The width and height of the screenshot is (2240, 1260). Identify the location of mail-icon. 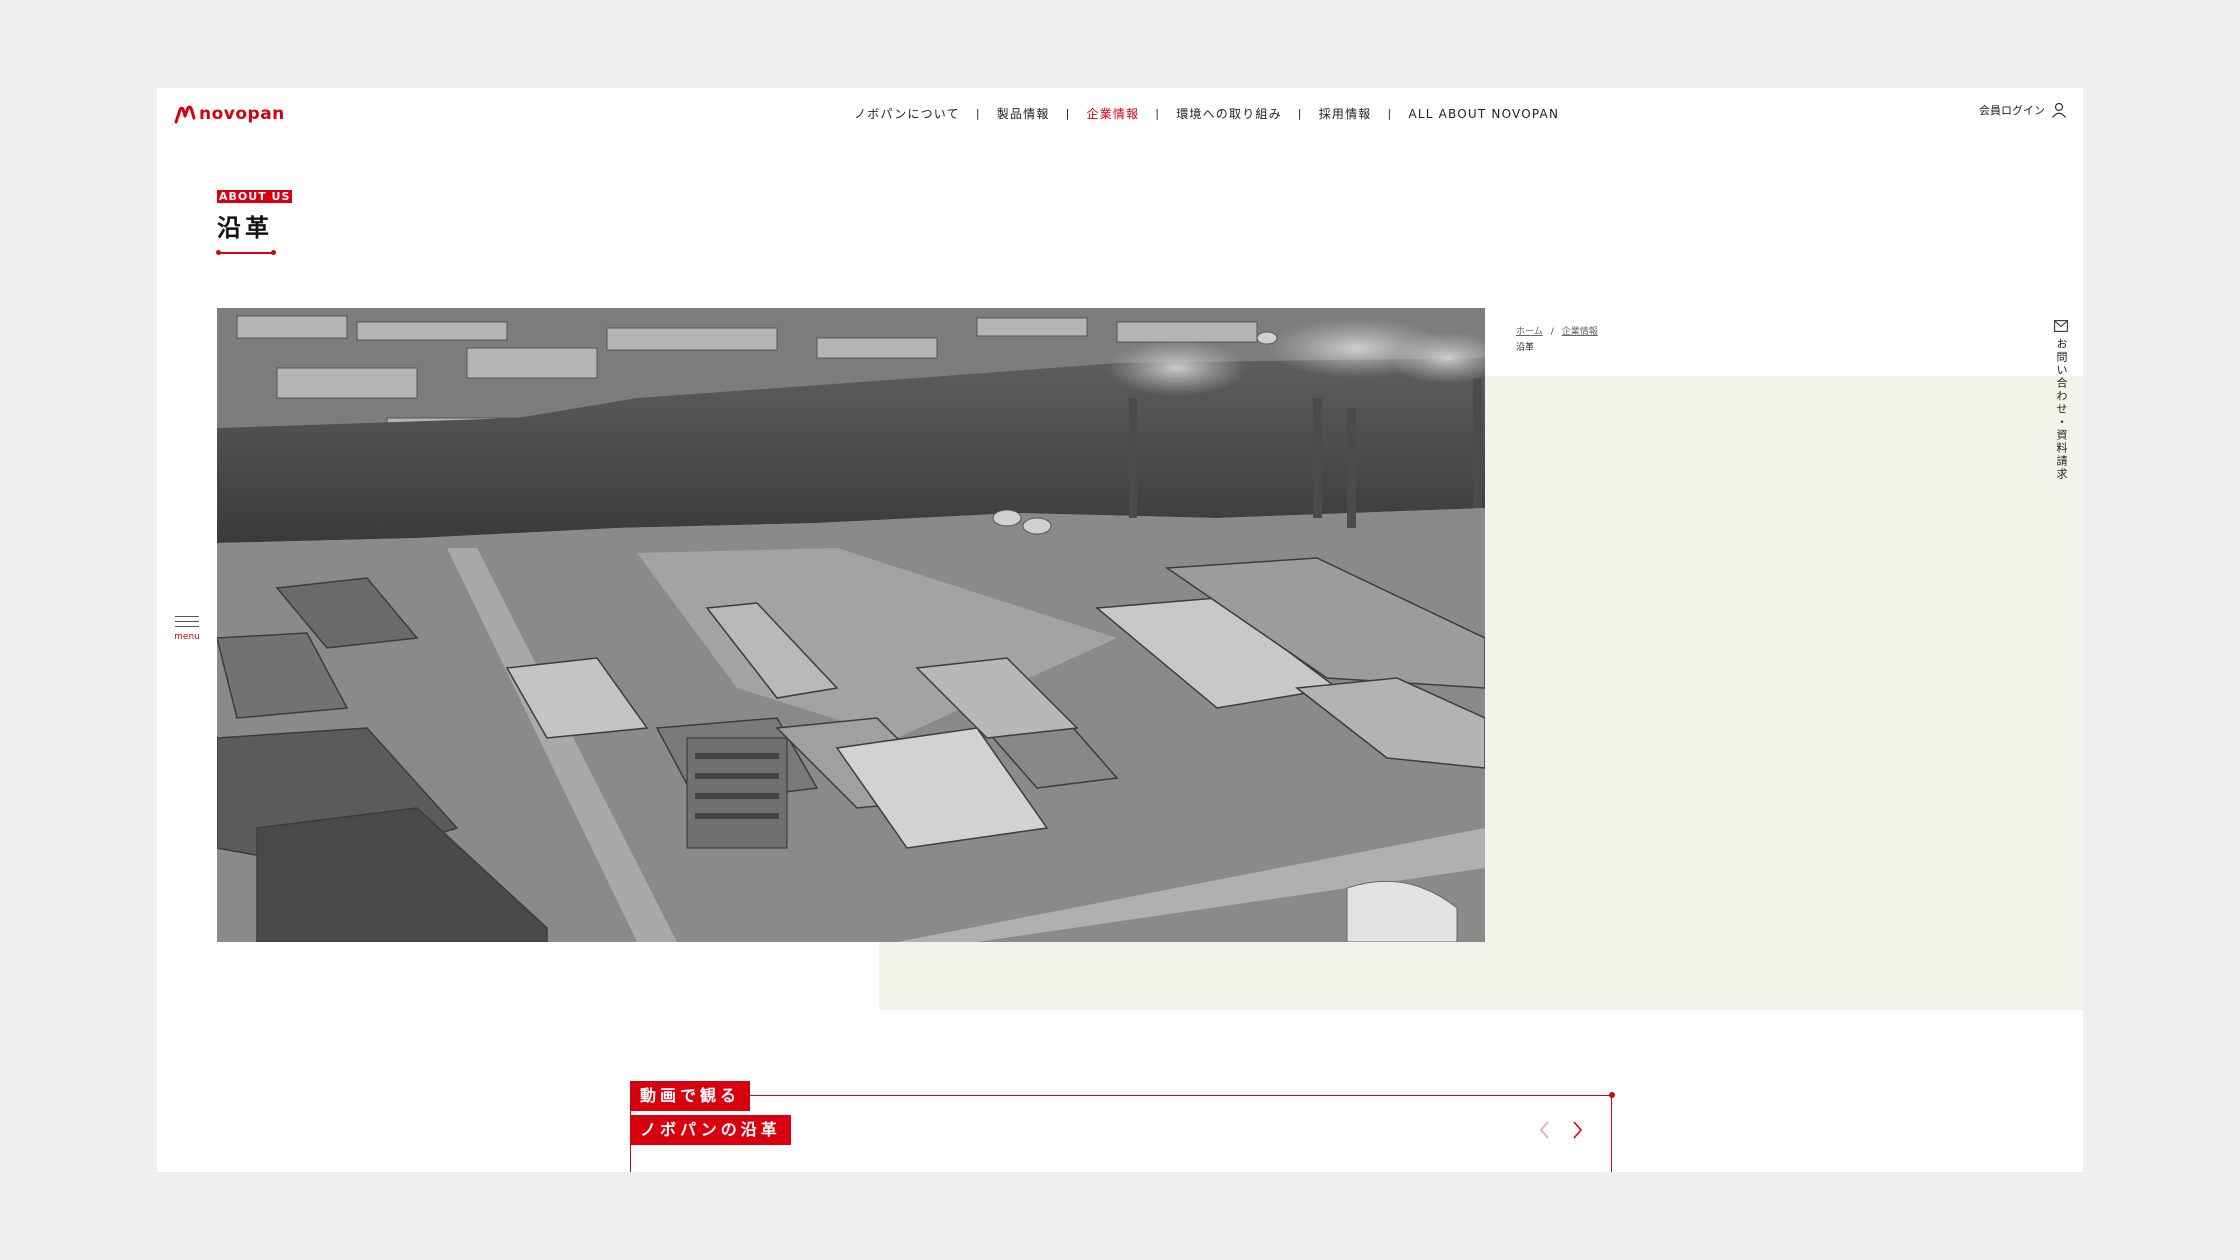
(2061, 326).